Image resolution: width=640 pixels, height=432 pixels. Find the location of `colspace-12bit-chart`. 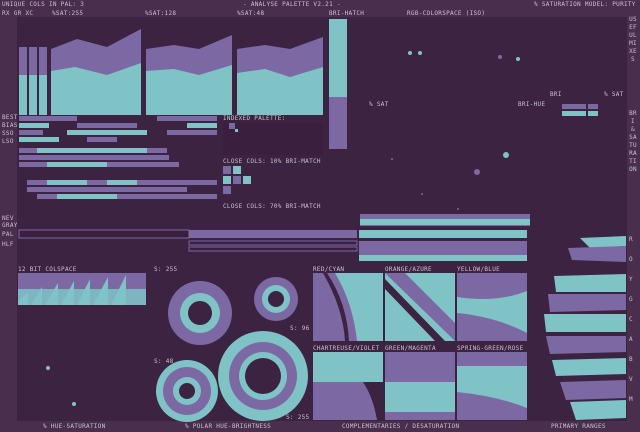

colspace-12bit-chart is located at coordinates (82, 289).